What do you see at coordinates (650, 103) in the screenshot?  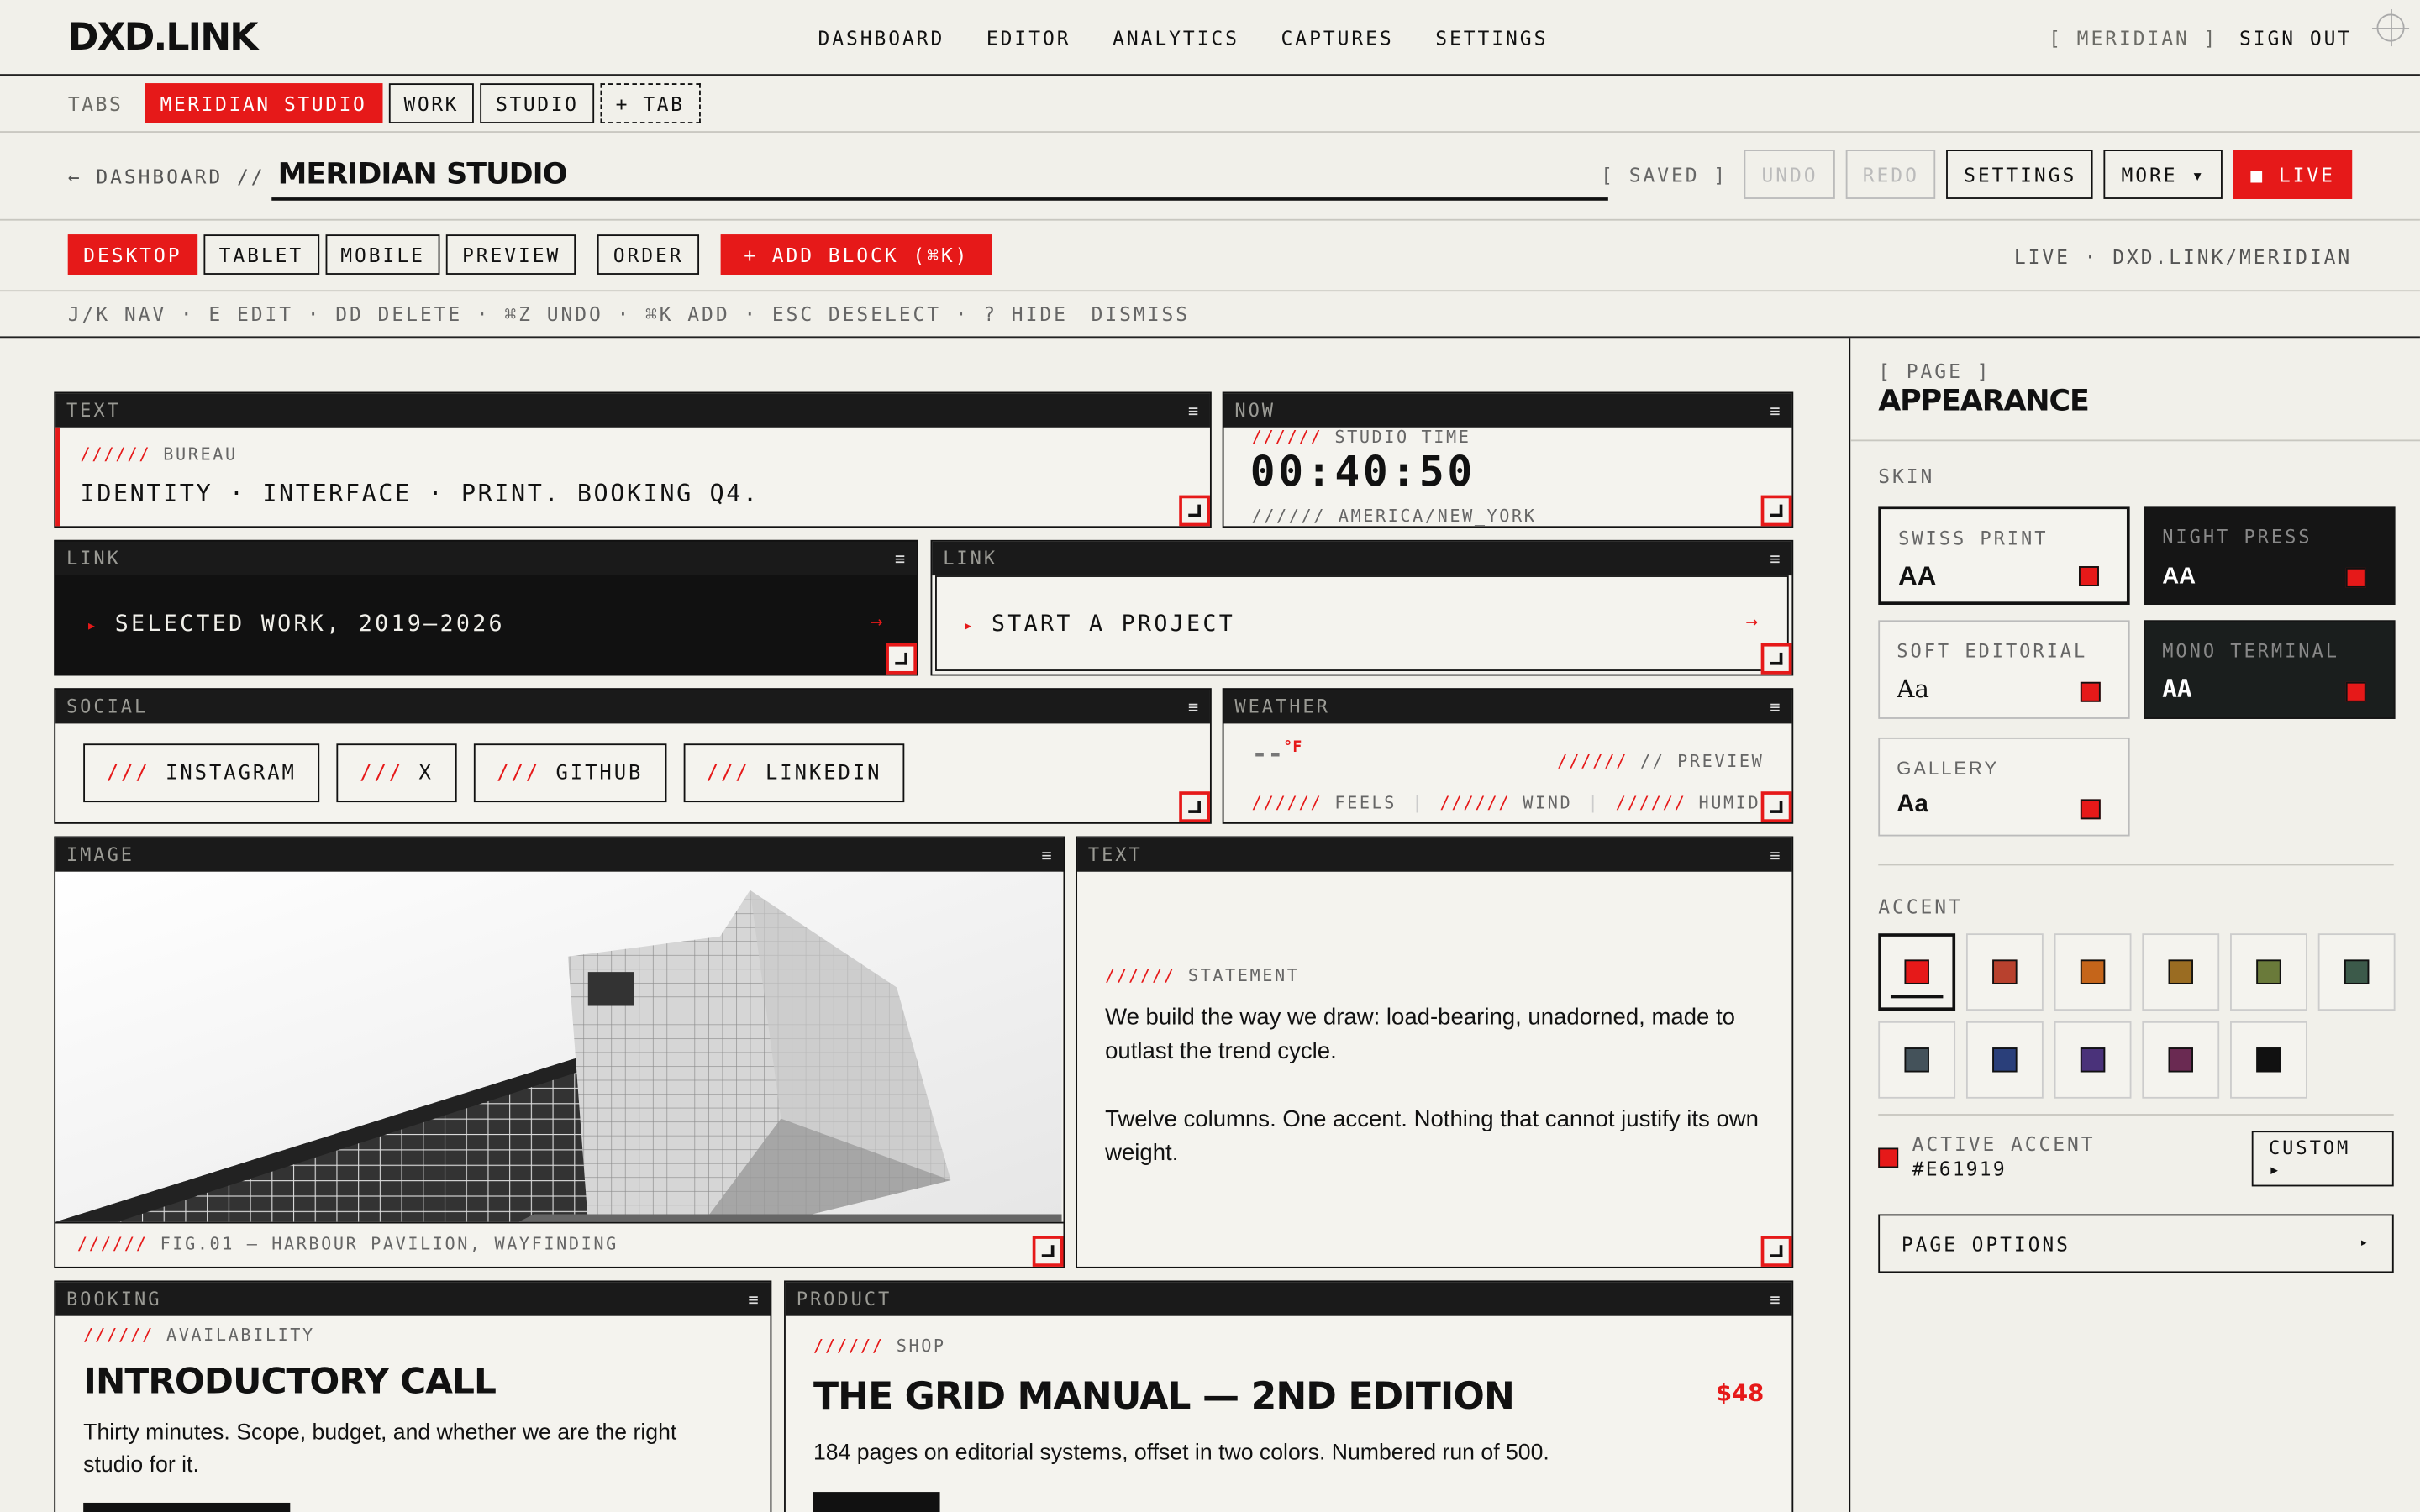 I see `add-tab-button: + TAB` at bounding box center [650, 103].